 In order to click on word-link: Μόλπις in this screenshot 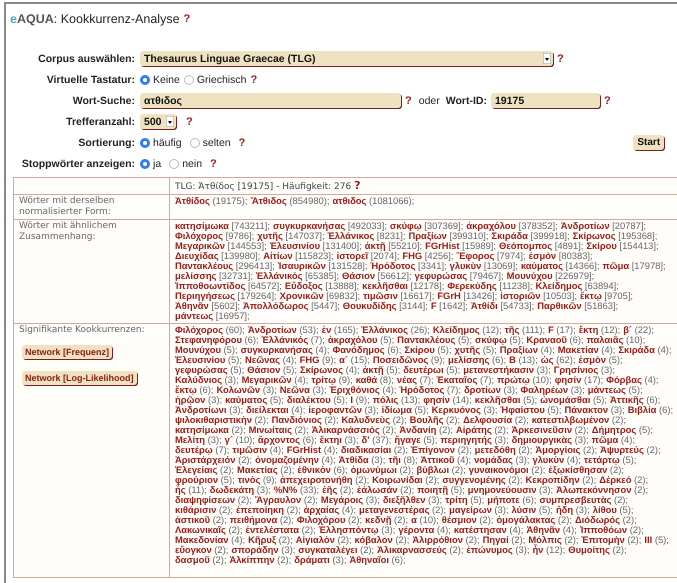, I will do `click(545, 539)`.